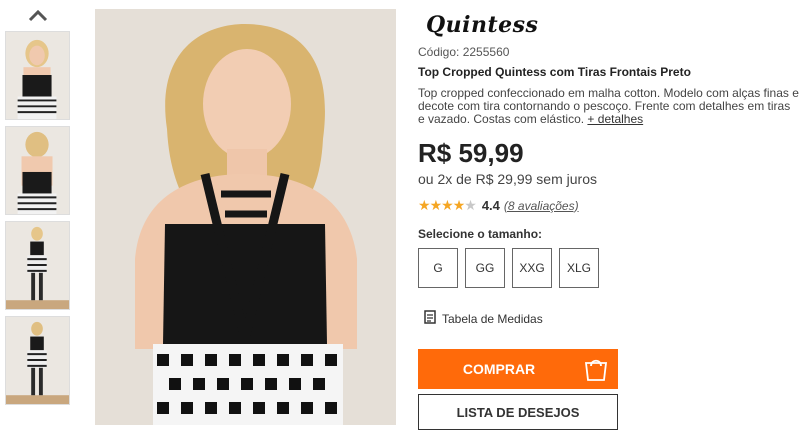 This screenshot has height=441, width=805. I want to click on size-option-g: G, so click(438, 268).